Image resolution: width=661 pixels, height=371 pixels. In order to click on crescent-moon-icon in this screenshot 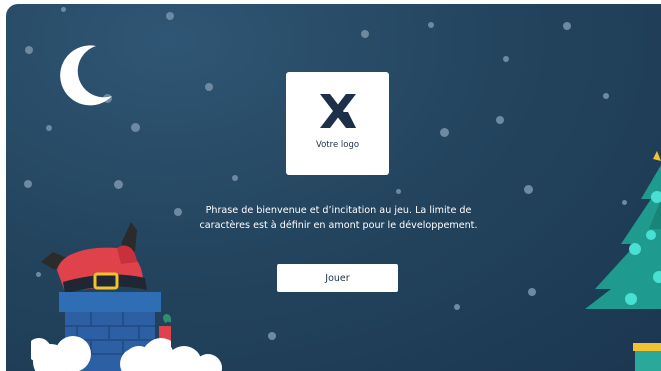, I will do `click(86, 75)`.